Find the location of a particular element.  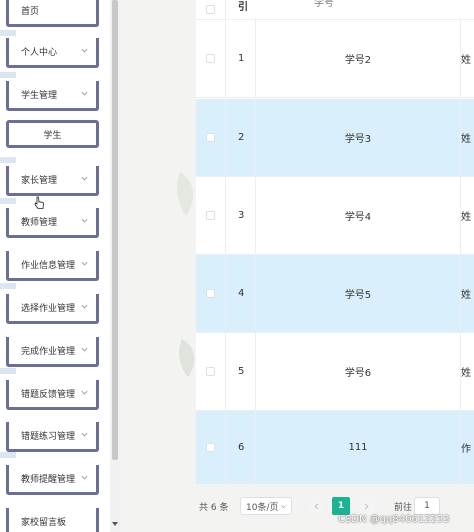

sidebar-item-error-practice-management: 错题练习管理 is located at coordinates (52, 437).